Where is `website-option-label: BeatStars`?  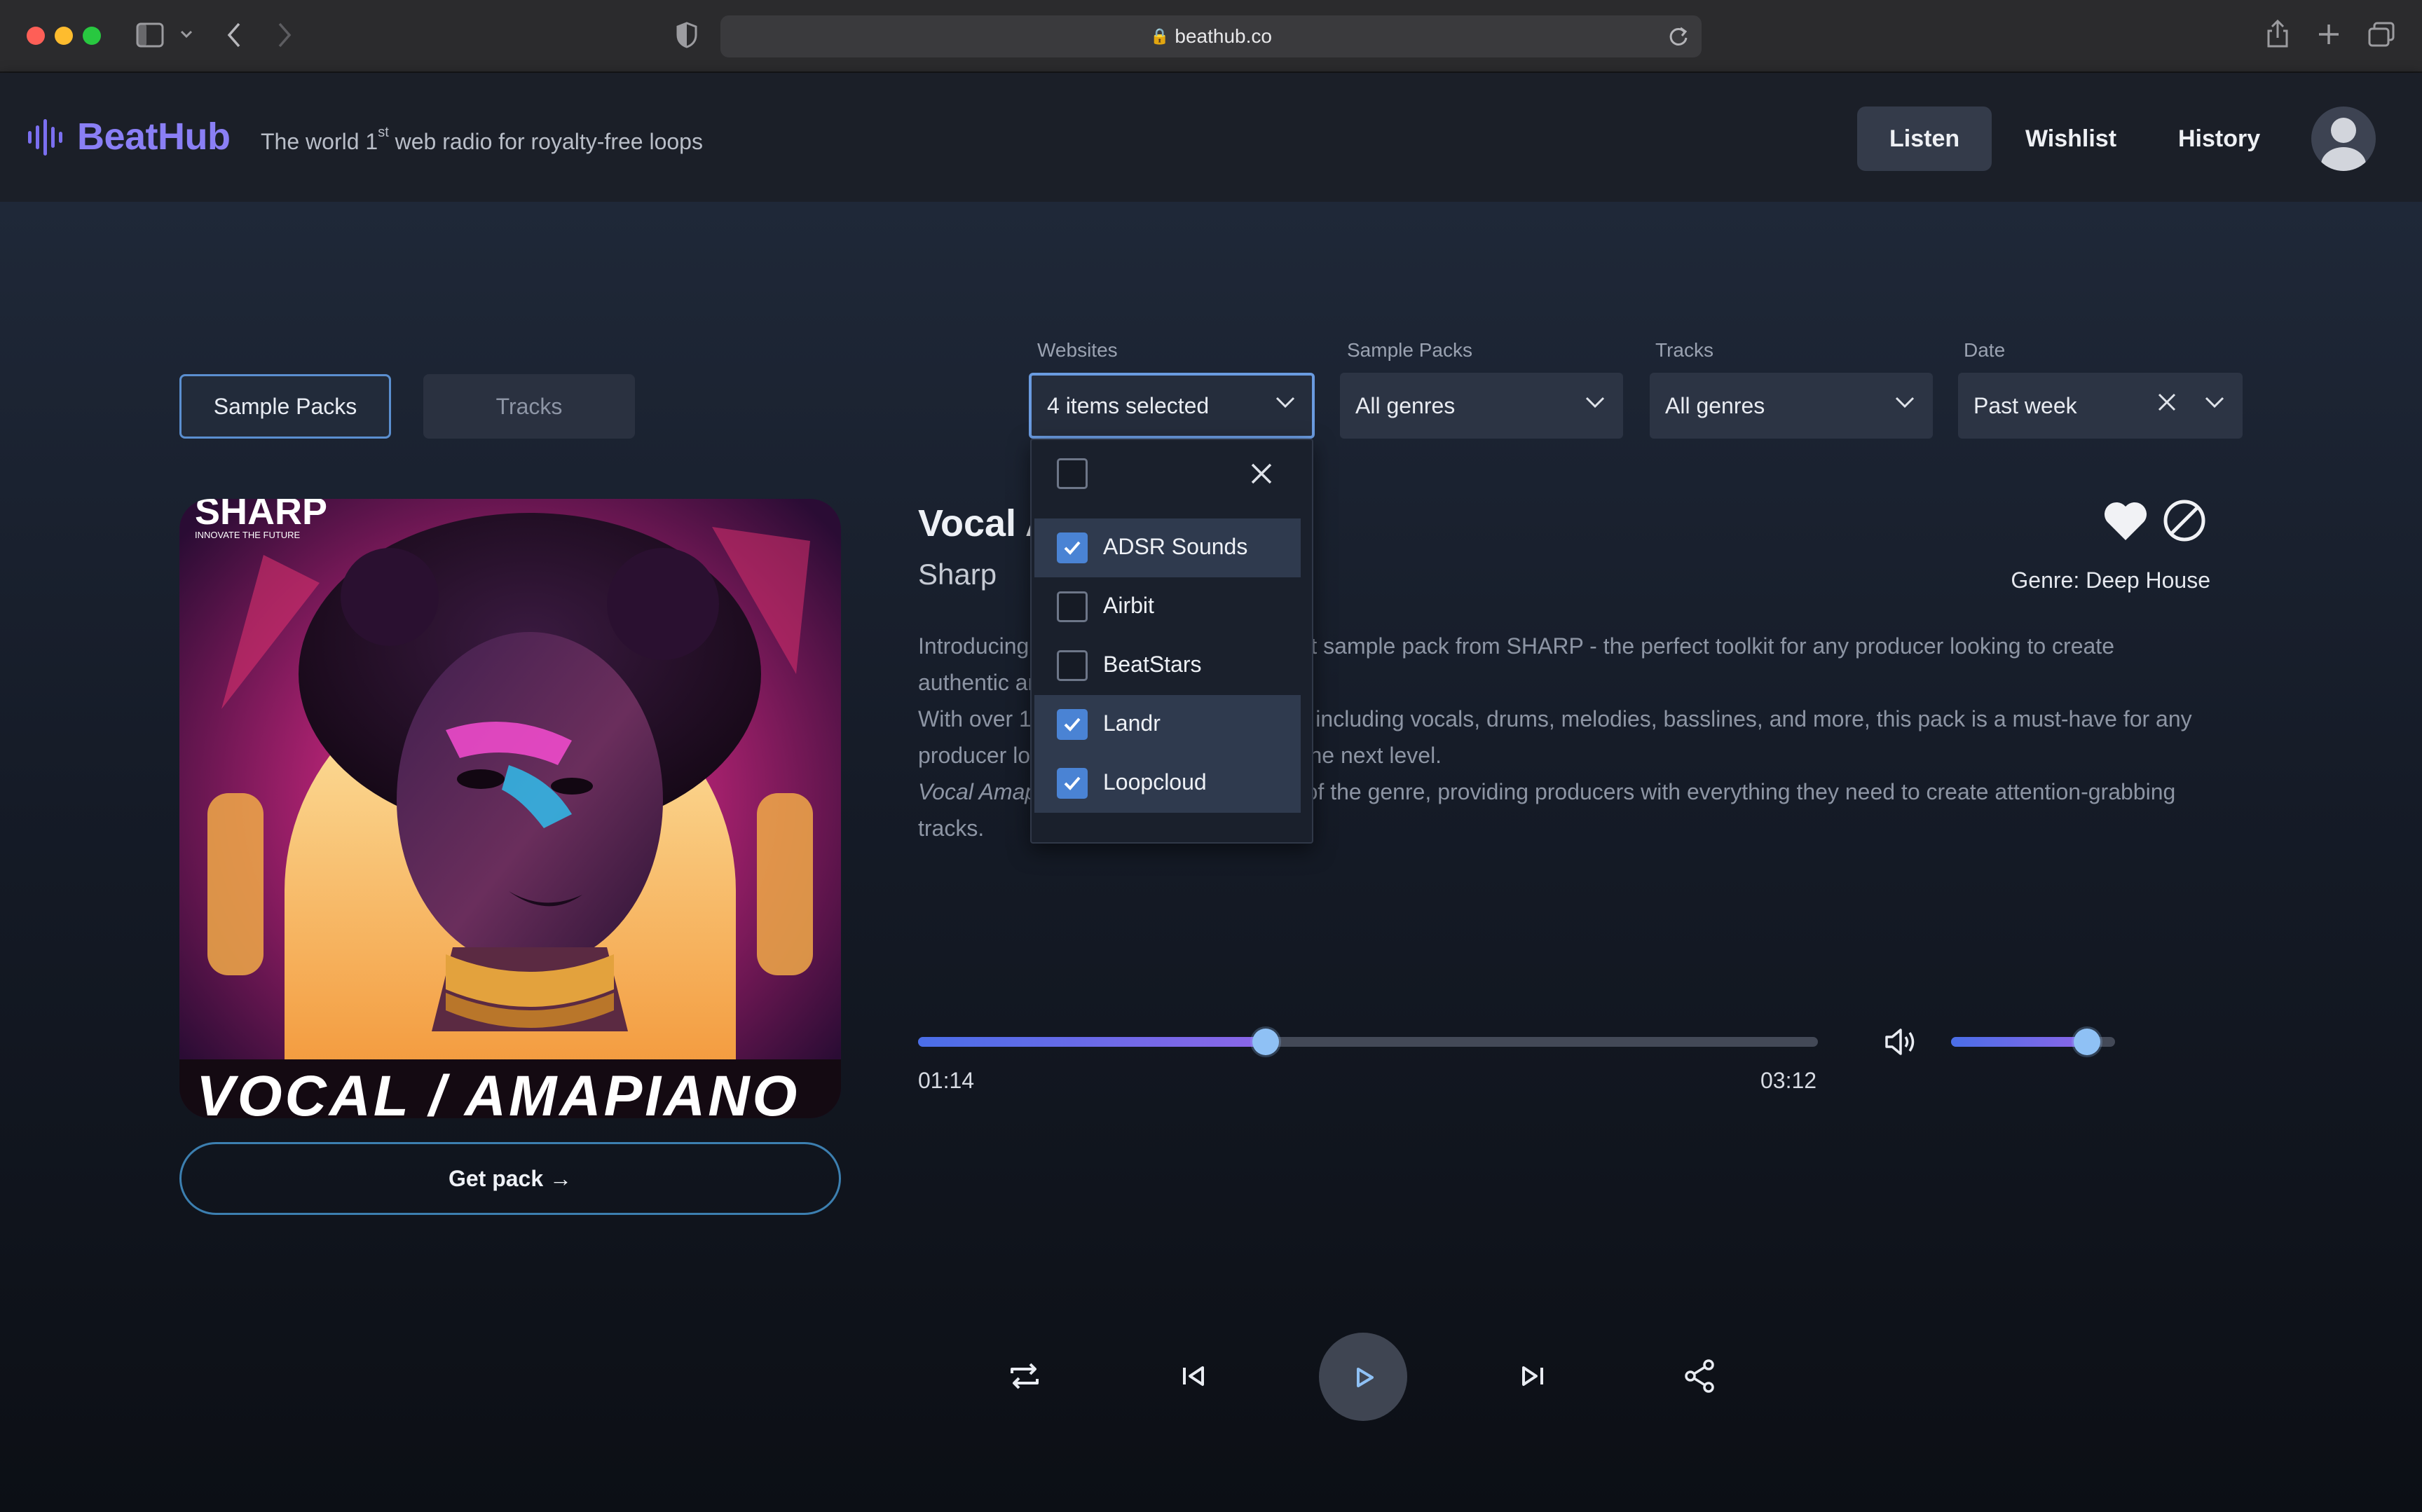
website-option-label: BeatStars is located at coordinates (1153, 664).